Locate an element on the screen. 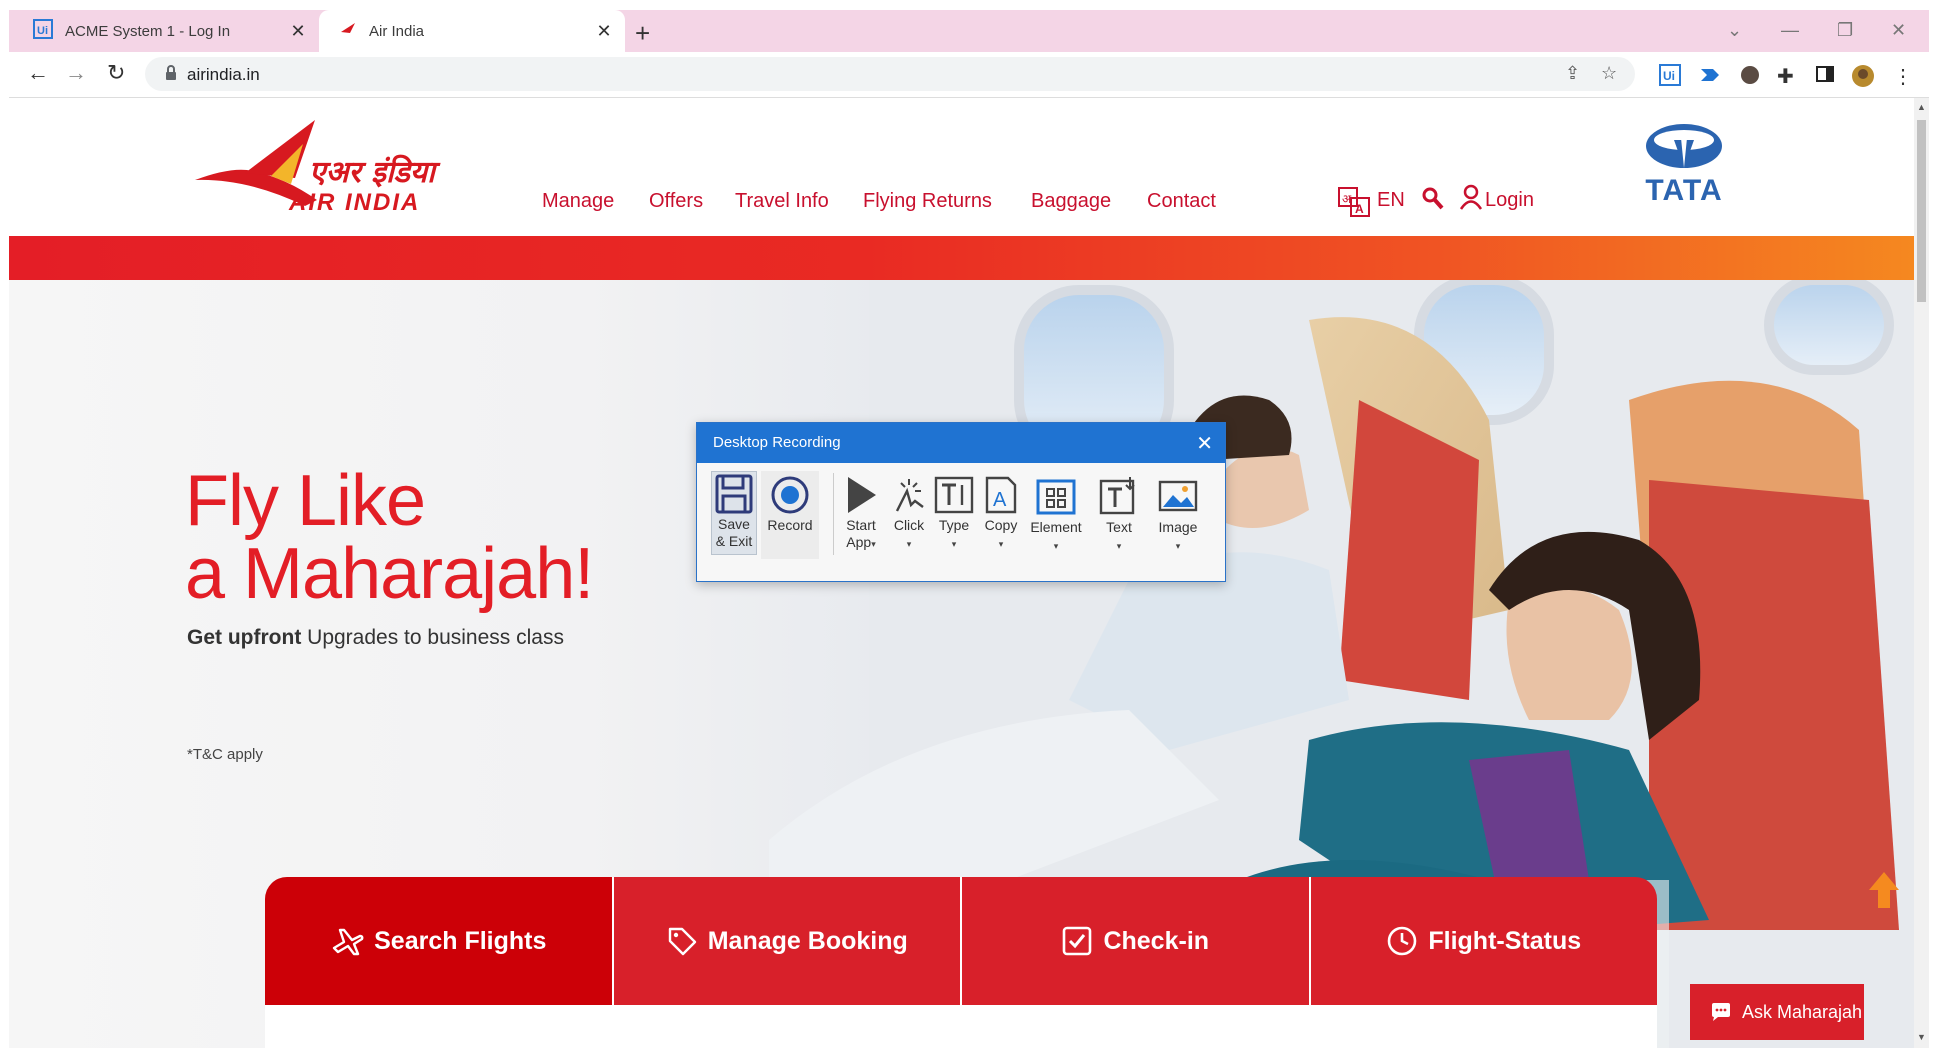  user-icon is located at coordinates (1471, 199).